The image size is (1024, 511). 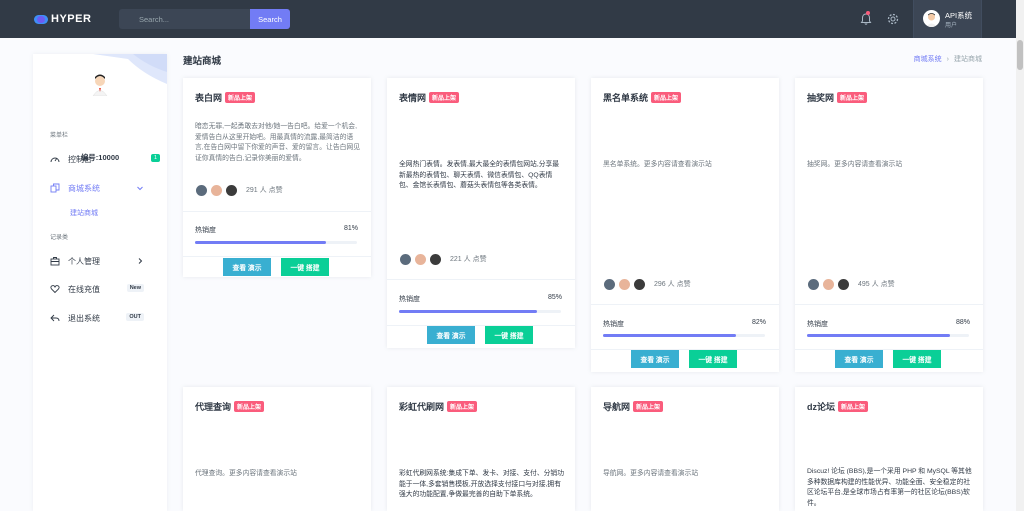 What do you see at coordinates (105, 159) in the screenshot?
I see `sidebar-item-dashboard: 控制台 1` at bounding box center [105, 159].